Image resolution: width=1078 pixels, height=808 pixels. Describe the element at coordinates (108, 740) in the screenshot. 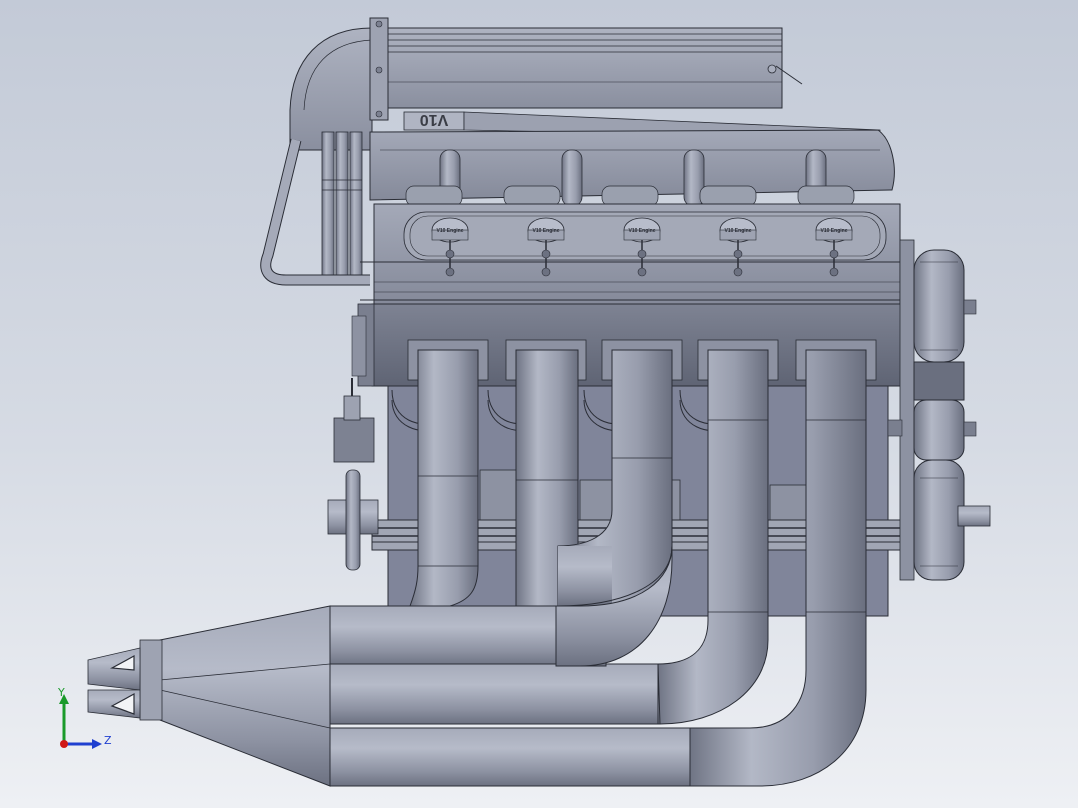

I see `z-axis-label: Z` at that location.